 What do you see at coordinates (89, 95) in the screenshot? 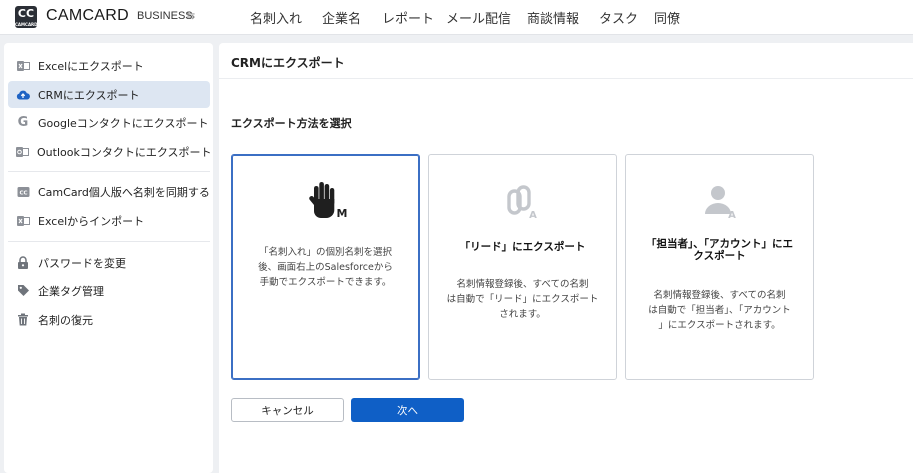
I see `sidebar-item-label: CRMにエクスポート` at bounding box center [89, 95].